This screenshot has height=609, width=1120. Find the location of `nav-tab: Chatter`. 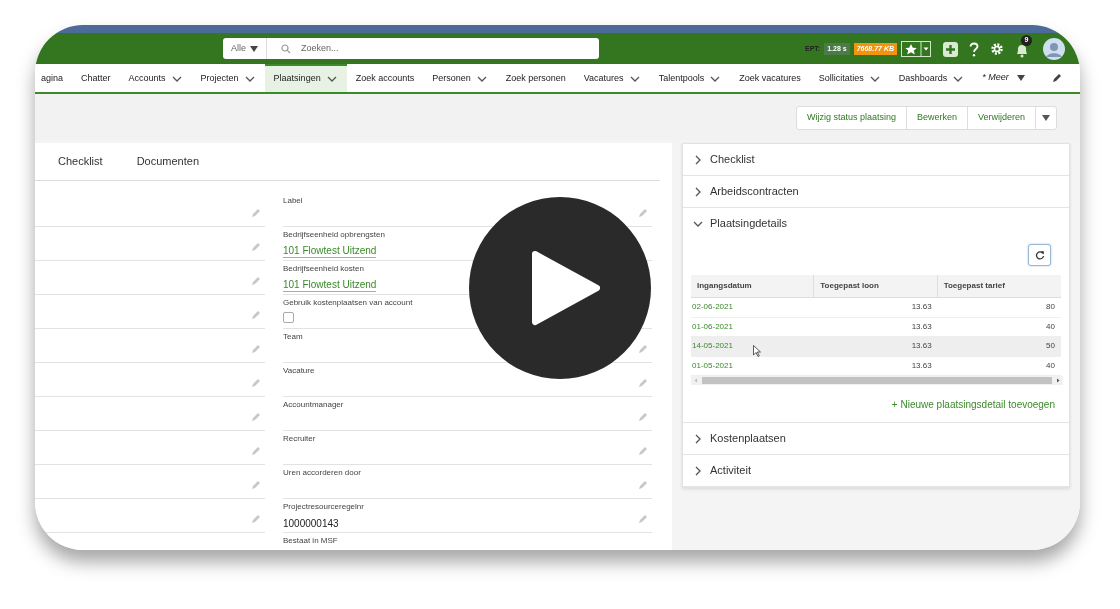

nav-tab: Chatter is located at coordinates (96, 78).